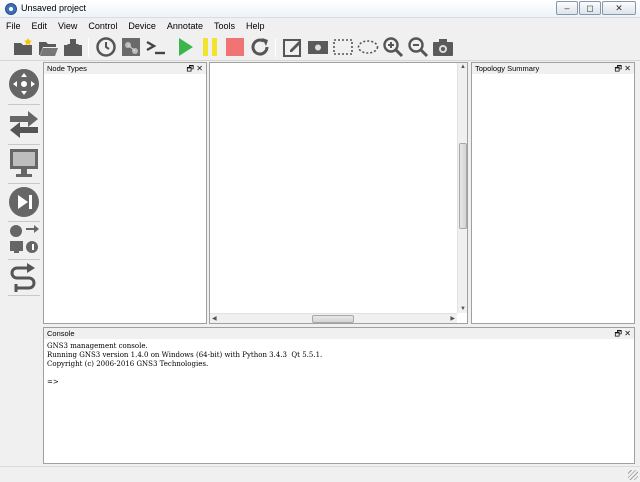 This screenshot has height=482, width=640. Describe the element at coordinates (368, 47) in the screenshot. I see `draw-ellipse-icon` at that location.